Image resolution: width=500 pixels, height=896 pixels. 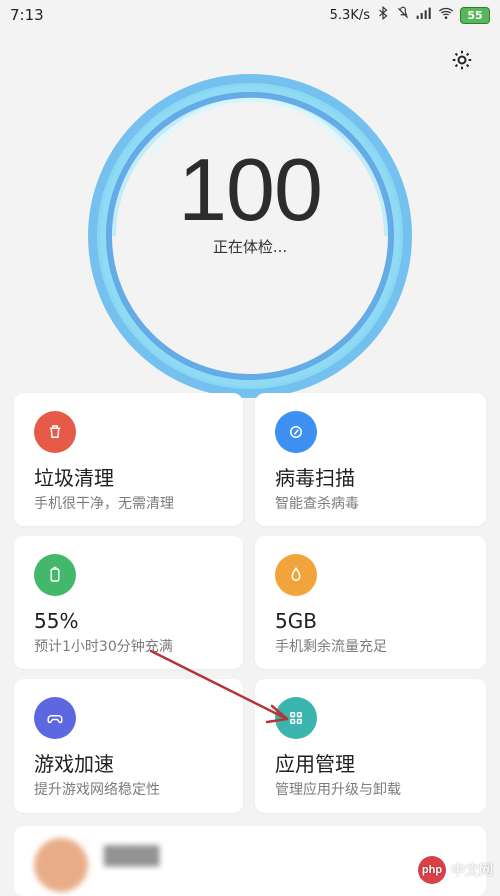 What do you see at coordinates (446, 15) in the screenshot?
I see `wifi-icon` at bounding box center [446, 15].